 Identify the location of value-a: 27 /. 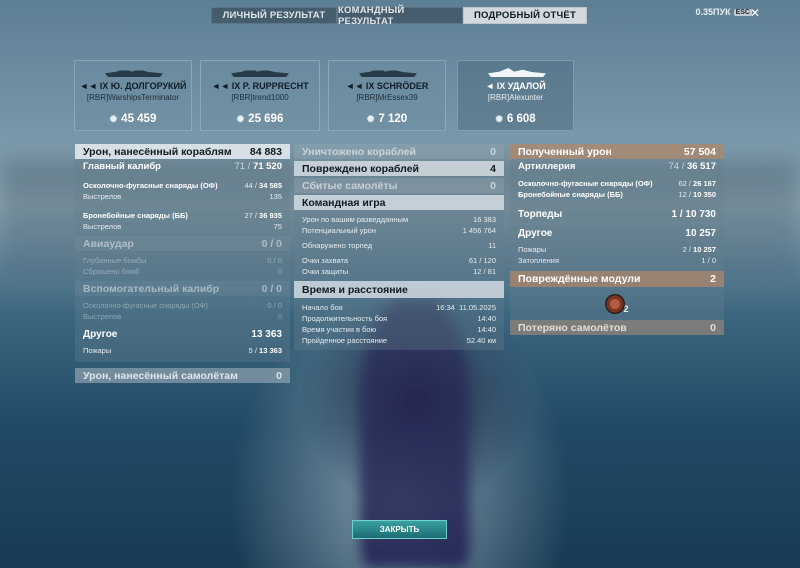
(252, 215).